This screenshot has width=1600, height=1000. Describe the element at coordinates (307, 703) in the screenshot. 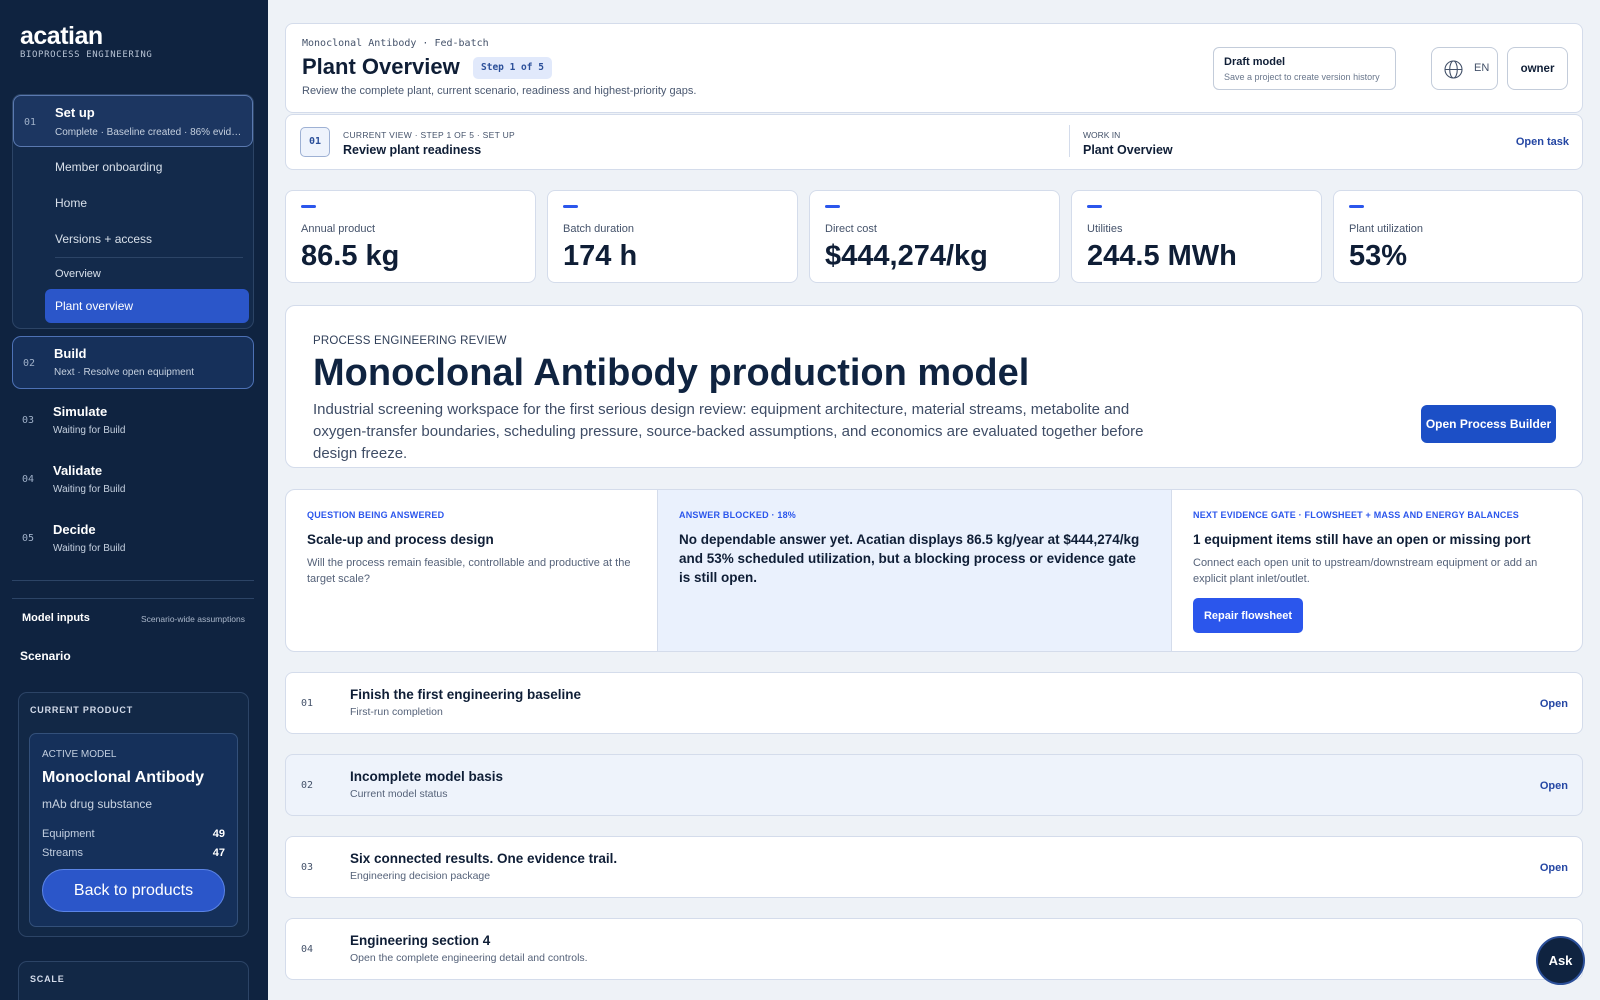

I see `task-number: 01` at that location.